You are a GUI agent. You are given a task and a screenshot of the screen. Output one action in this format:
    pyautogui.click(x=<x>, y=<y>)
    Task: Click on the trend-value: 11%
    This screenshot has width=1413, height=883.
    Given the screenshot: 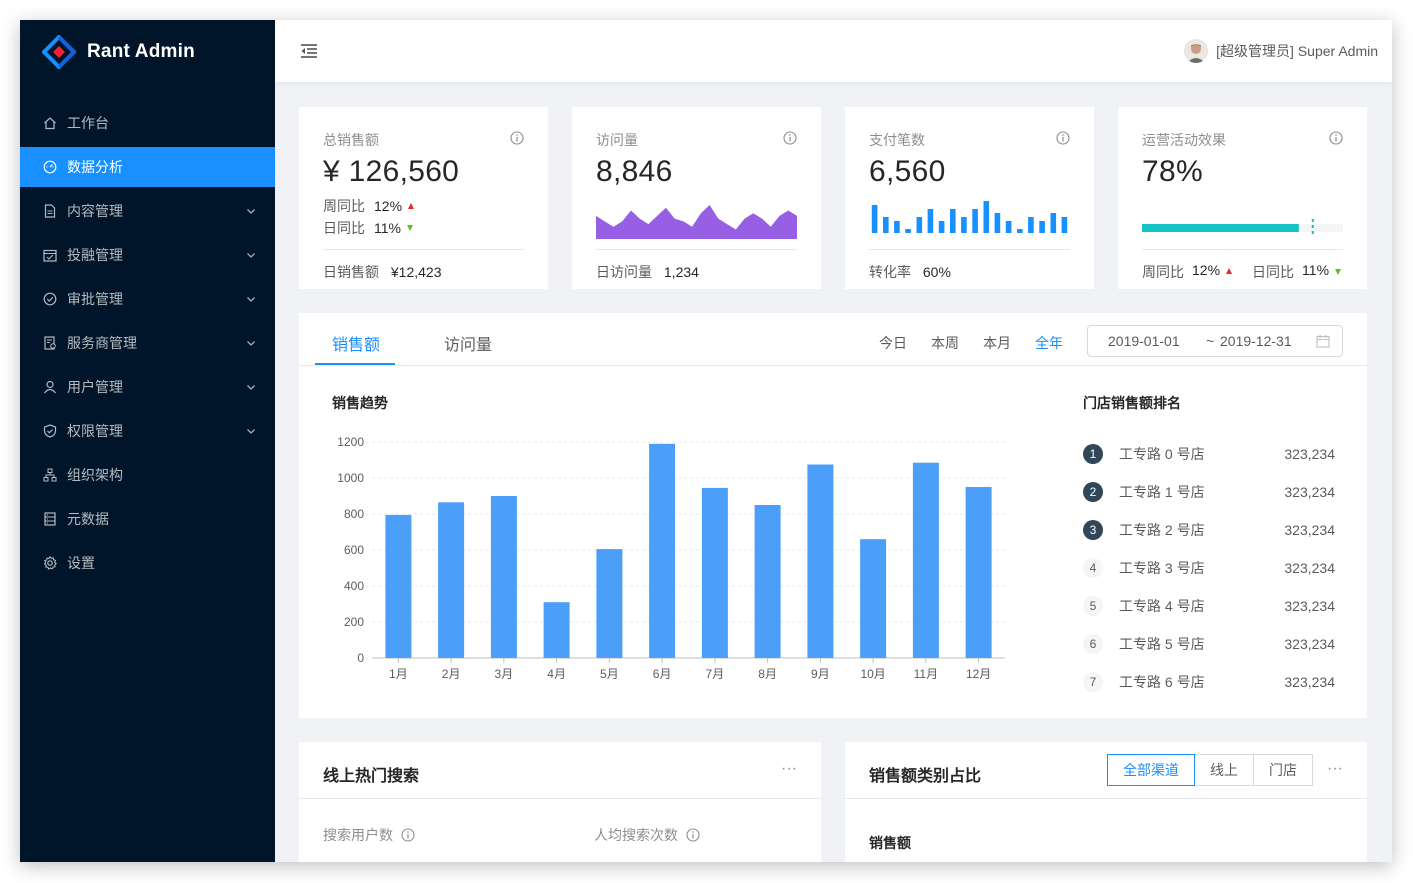 What is the action you would take?
    pyautogui.click(x=387, y=228)
    